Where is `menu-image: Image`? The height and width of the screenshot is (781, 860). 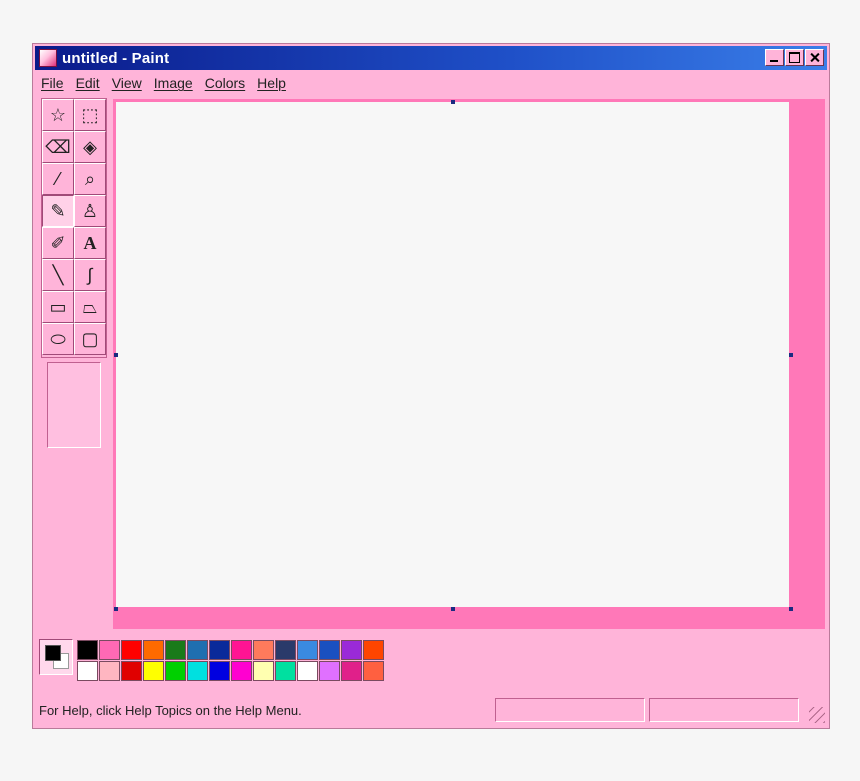 menu-image: Image is located at coordinates (173, 83).